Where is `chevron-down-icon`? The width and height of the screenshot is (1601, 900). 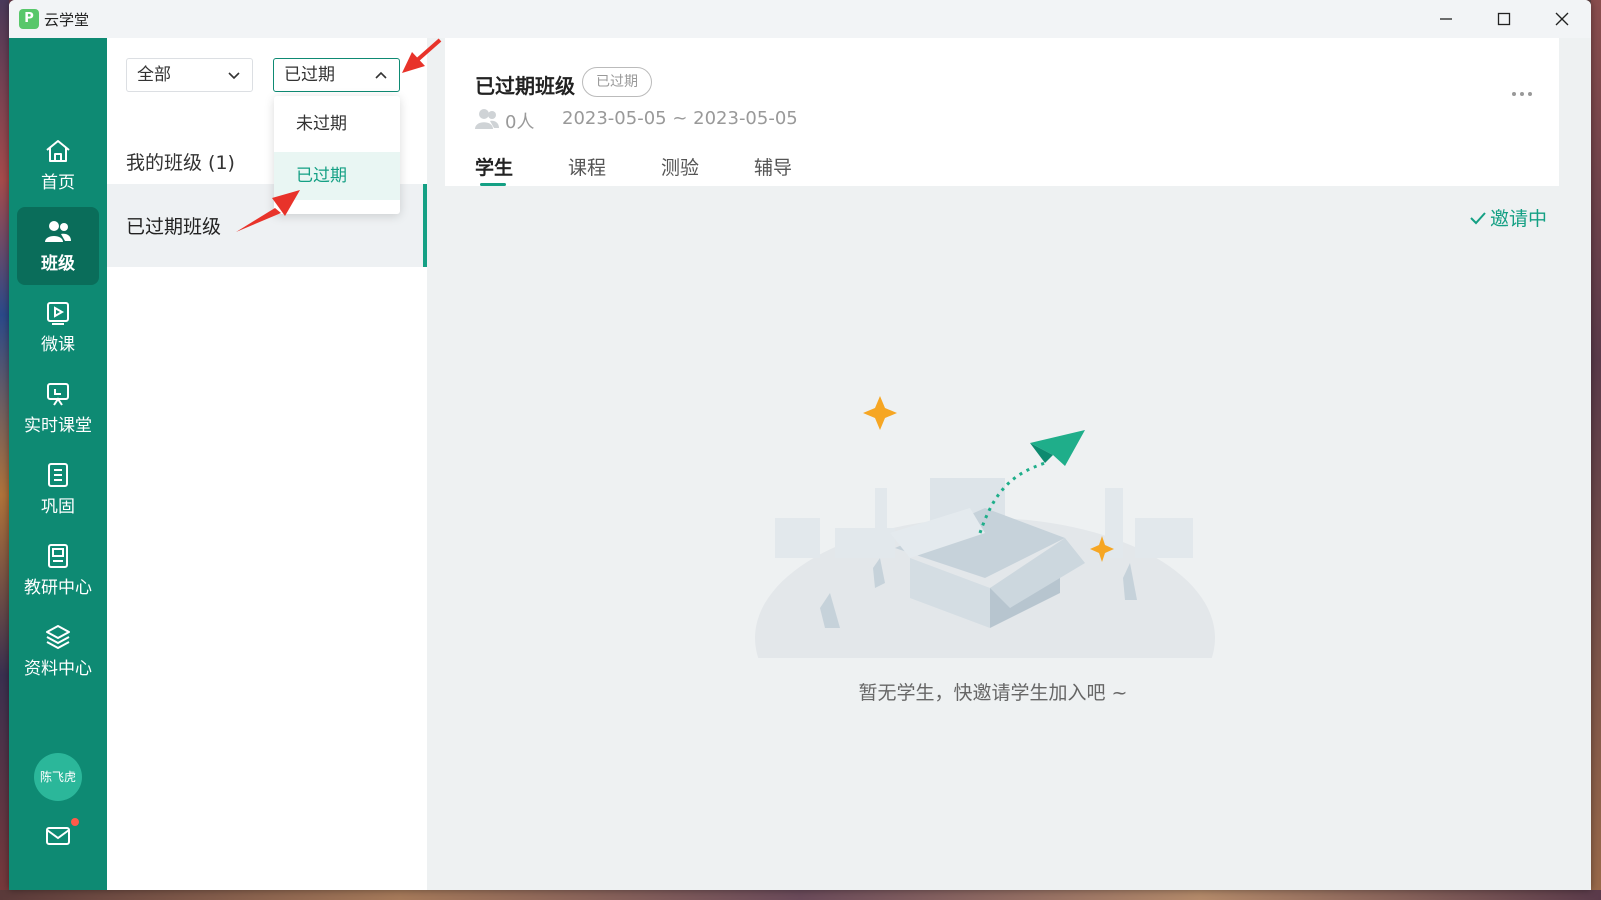 chevron-down-icon is located at coordinates (234, 76).